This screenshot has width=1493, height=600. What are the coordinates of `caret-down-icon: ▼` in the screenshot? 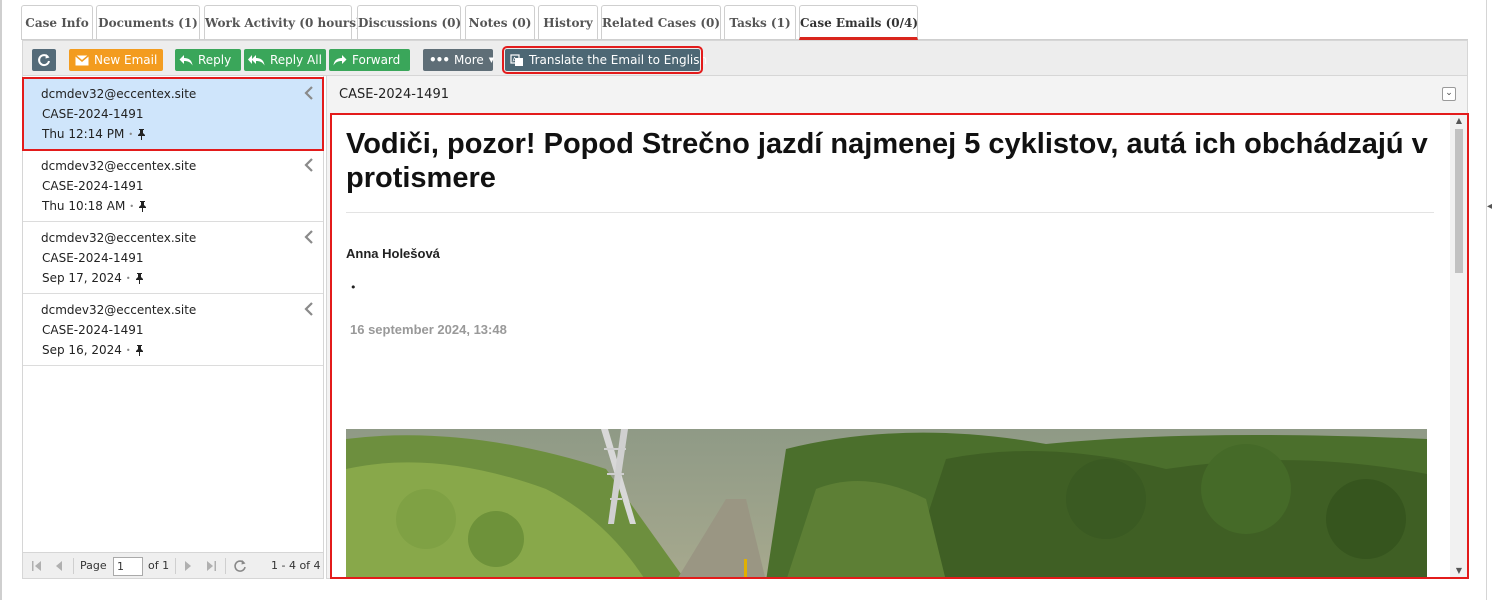 It's located at (491, 60).